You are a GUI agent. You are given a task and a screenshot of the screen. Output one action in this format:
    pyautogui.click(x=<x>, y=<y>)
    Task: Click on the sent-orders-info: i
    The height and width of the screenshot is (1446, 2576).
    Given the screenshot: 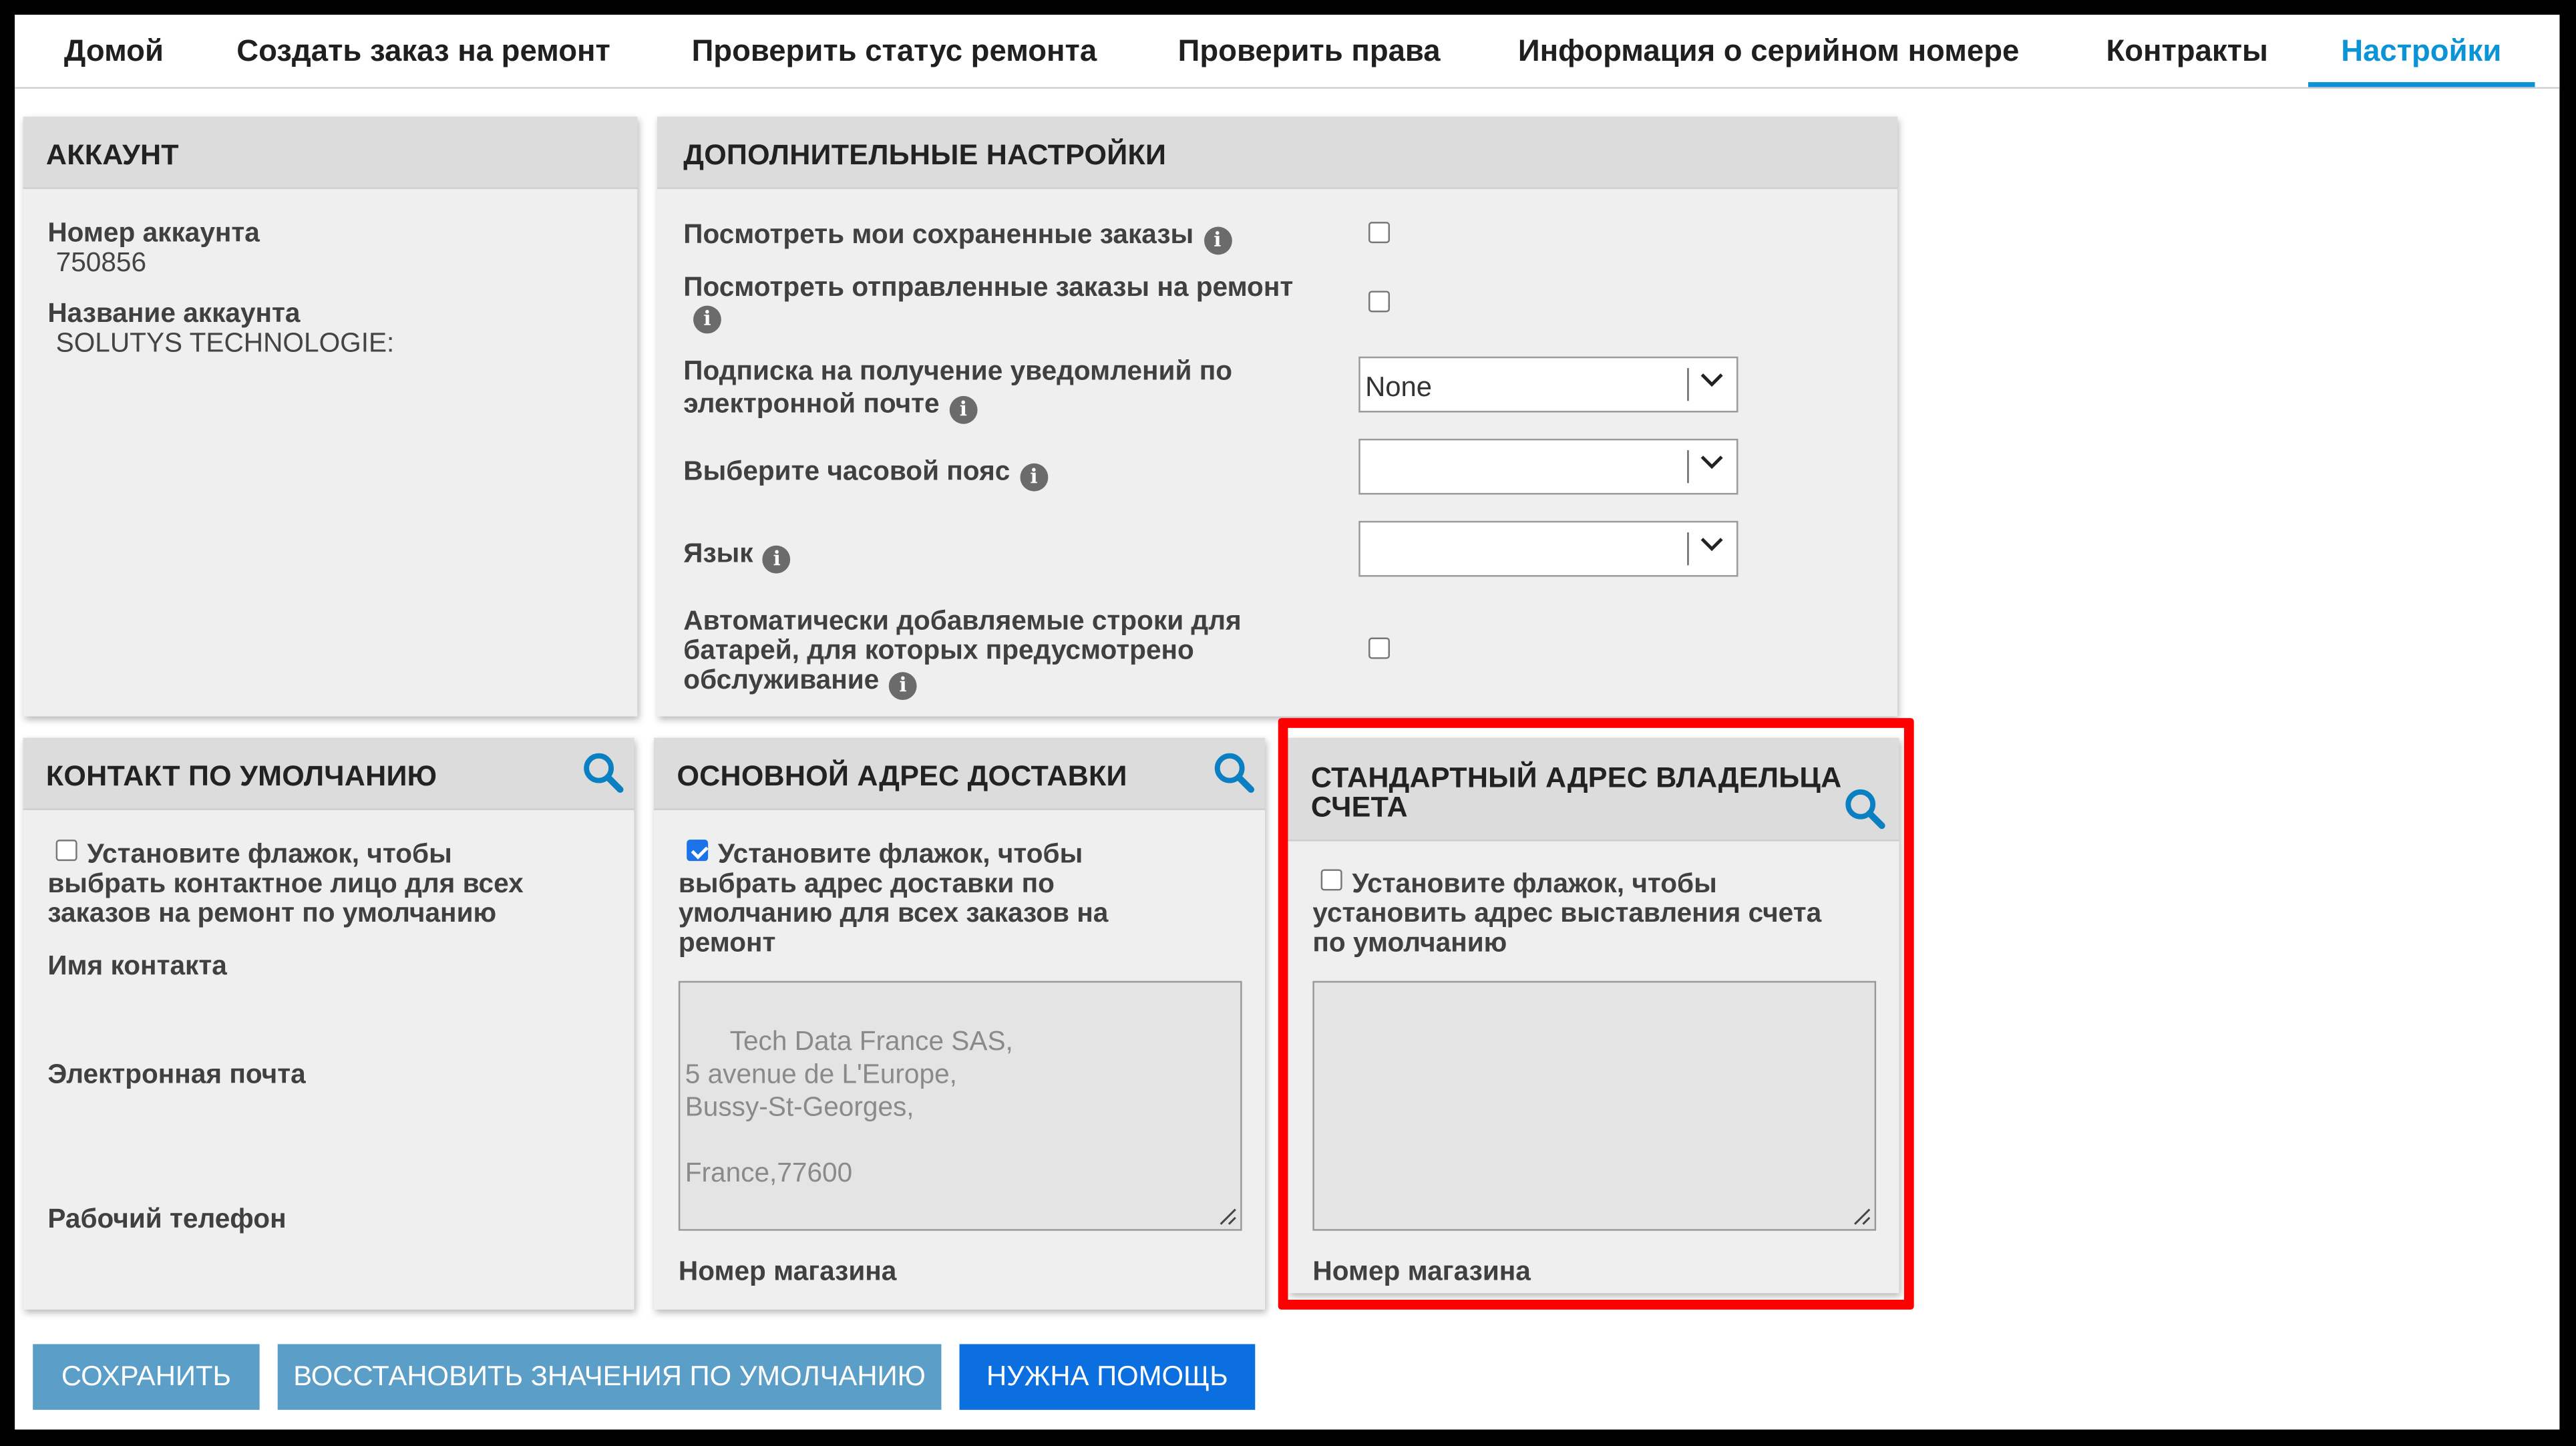 What is the action you would take?
    pyautogui.click(x=702, y=317)
    